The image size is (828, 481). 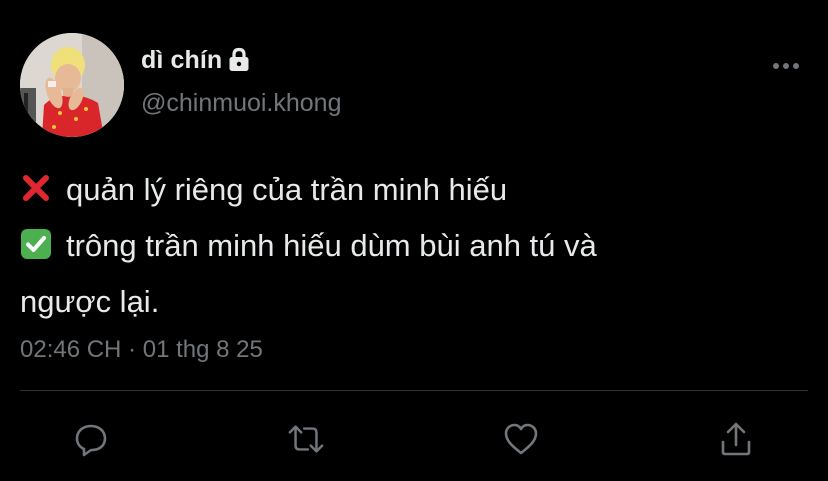 What do you see at coordinates (287, 189) in the screenshot?
I see `tweet-line-text: quản lý riêng của trần minh hiếu` at bounding box center [287, 189].